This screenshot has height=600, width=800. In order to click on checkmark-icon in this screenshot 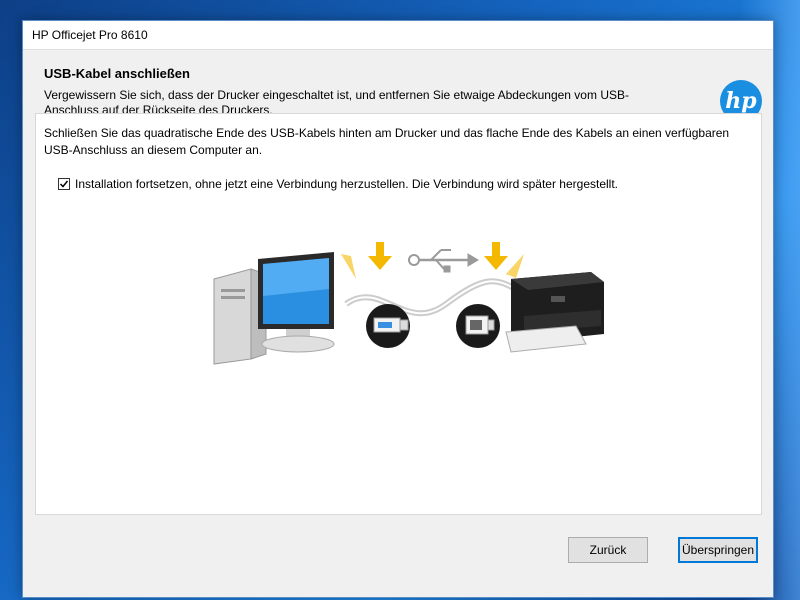, I will do `click(64, 184)`.